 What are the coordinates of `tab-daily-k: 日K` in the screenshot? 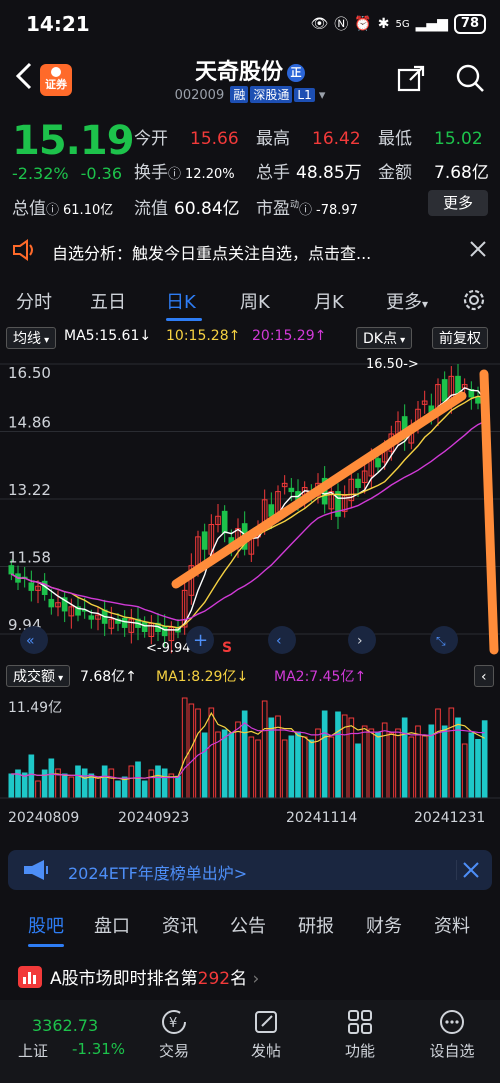 It's located at (181, 301).